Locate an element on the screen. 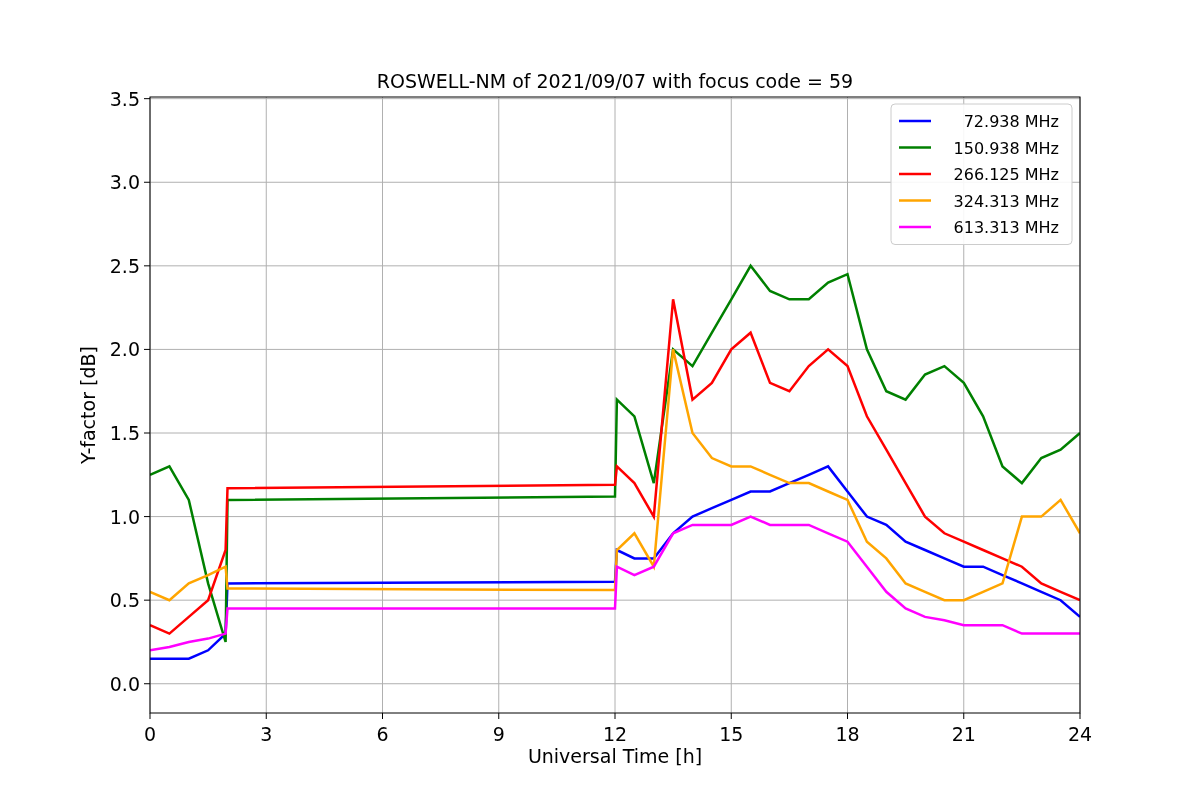 This screenshot has width=1200, height=800. y-axis-label: Y-factor [dB] is located at coordinates (88, 405).